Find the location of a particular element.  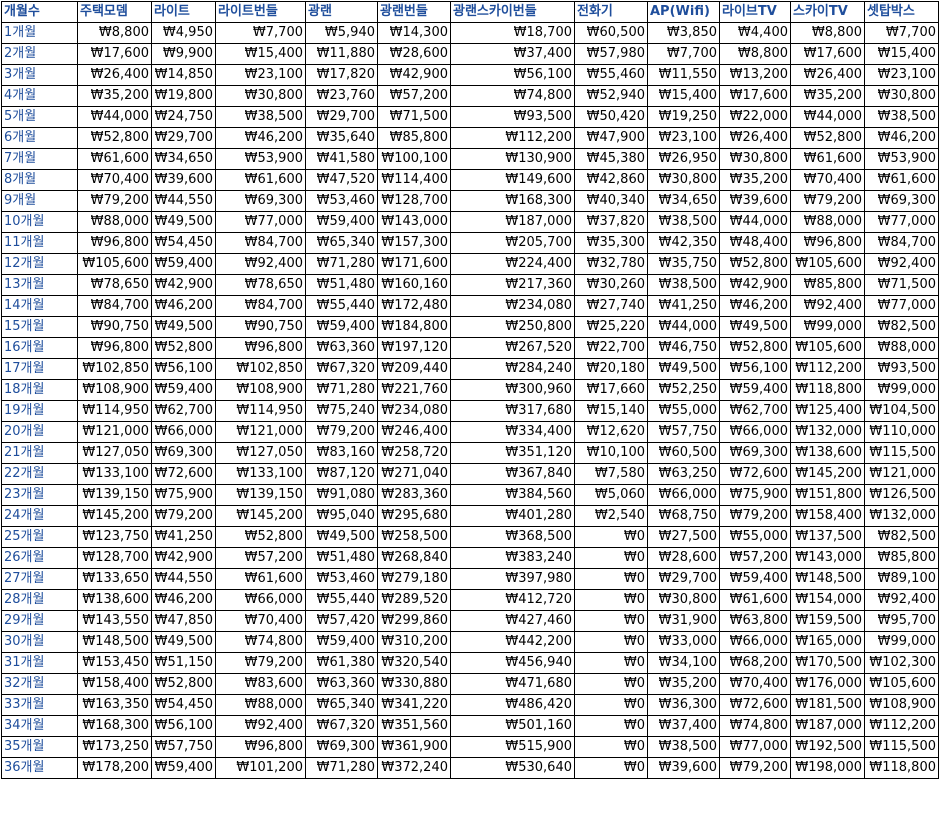

value-cell: ₩246,400 is located at coordinates (414, 432).